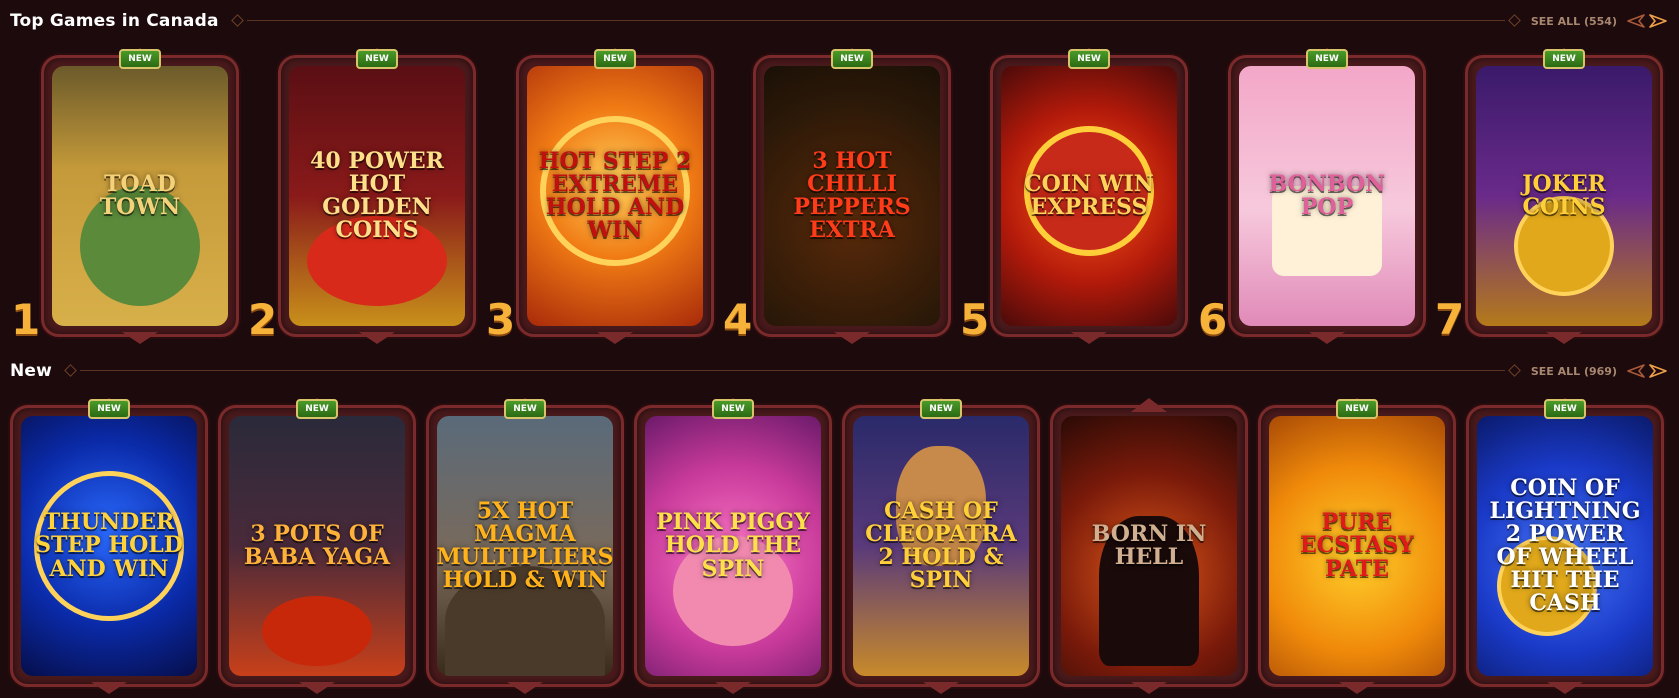 The height and width of the screenshot is (698, 1679). I want to click on game-card: JOKER COINS, so click(1564, 196).